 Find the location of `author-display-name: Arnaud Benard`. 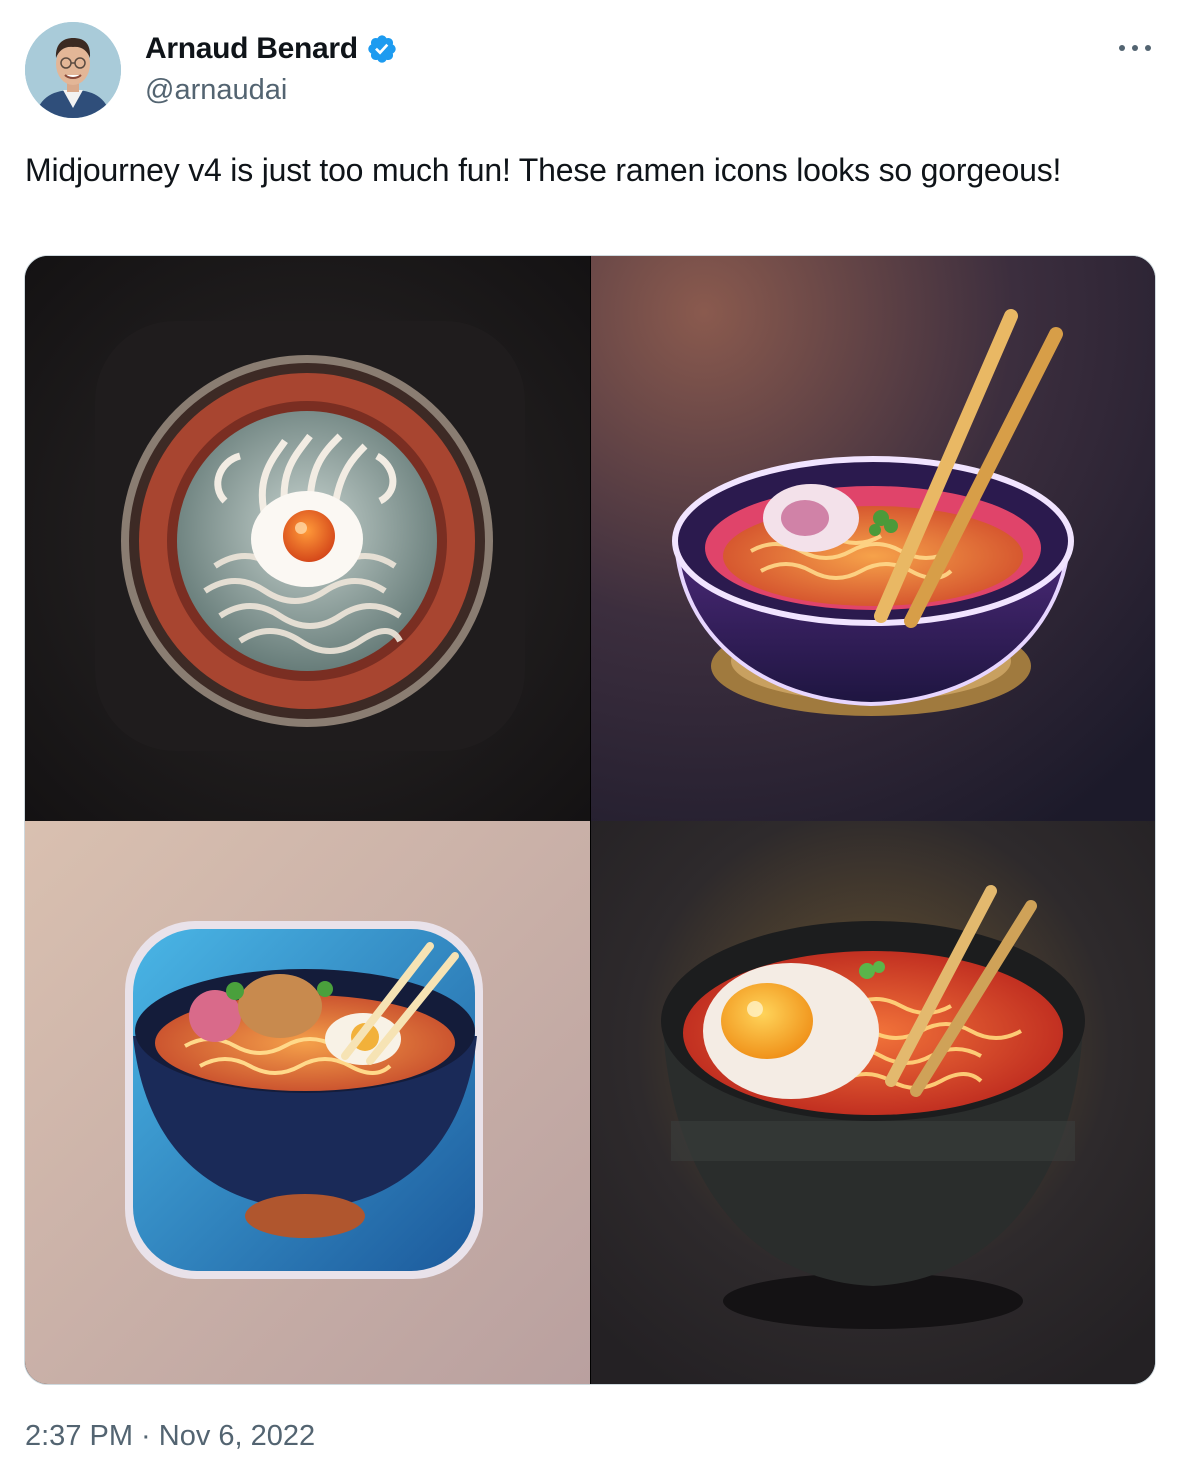

author-display-name: Arnaud Benard is located at coordinates (251, 49).